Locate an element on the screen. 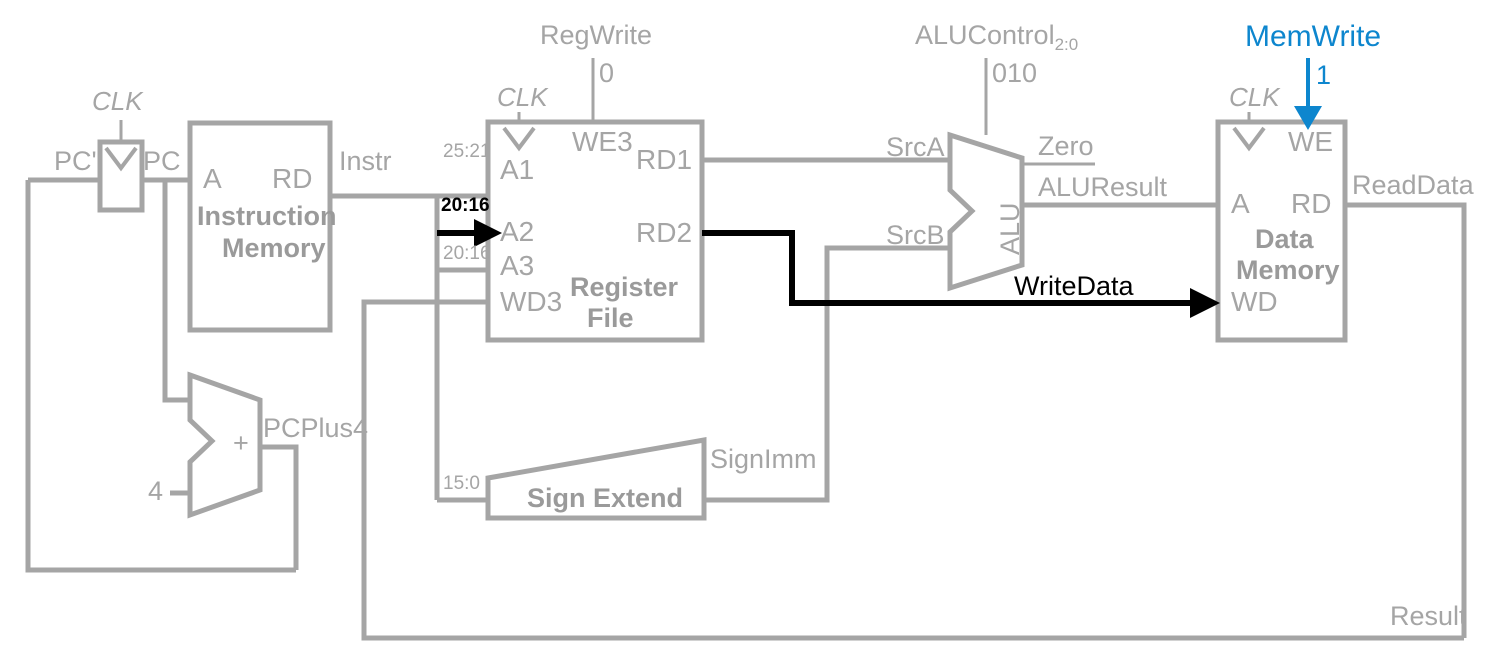 This screenshot has height=662, width=1492. alu-label: ALU is located at coordinates (1010, 228).